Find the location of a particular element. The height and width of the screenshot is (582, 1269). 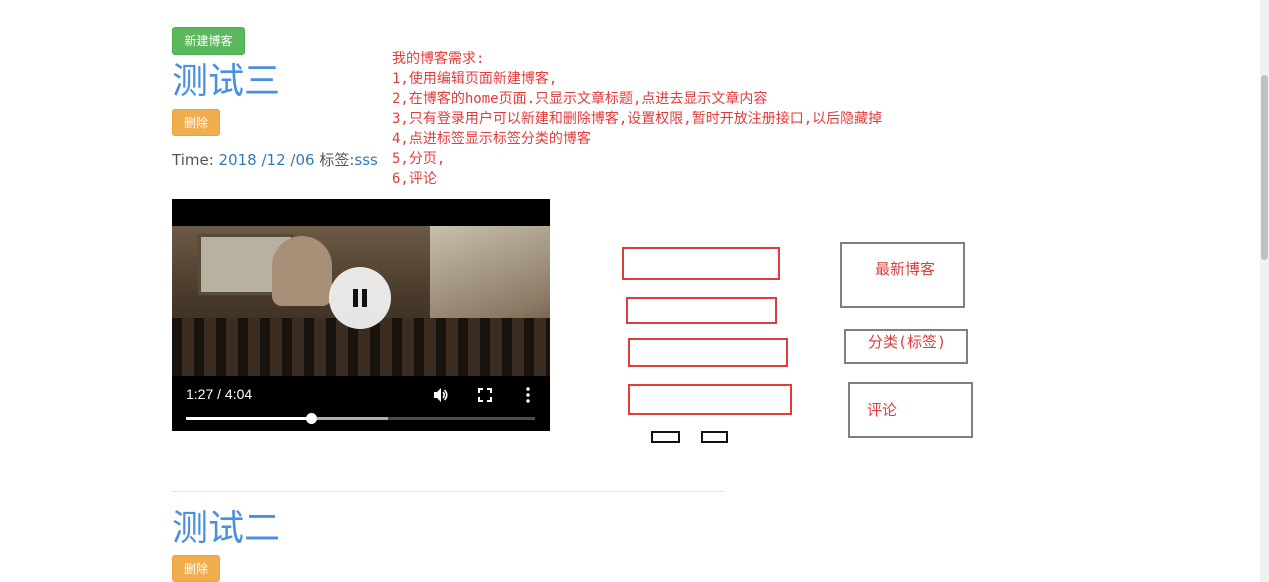

more-vertical-icon is located at coordinates (528, 395).